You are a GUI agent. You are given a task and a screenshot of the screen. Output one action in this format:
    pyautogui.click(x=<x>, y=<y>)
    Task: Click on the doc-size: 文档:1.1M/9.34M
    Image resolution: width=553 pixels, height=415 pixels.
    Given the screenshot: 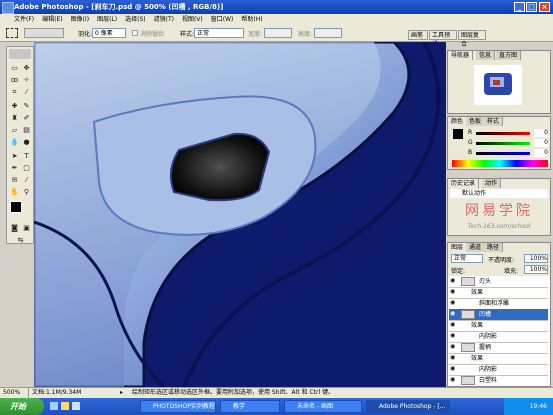 What is the action you would take?
    pyautogui.click(x=56, y=393)
    